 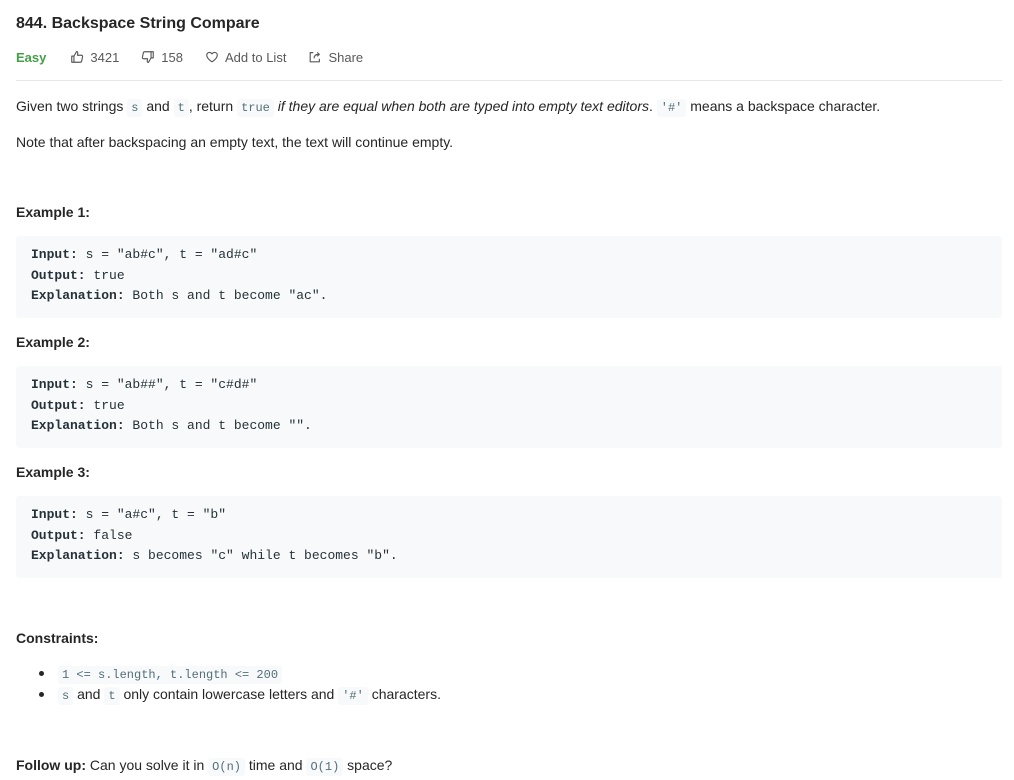 I want to click on example-3-title: Example 3:, so click(x=53, y=472).